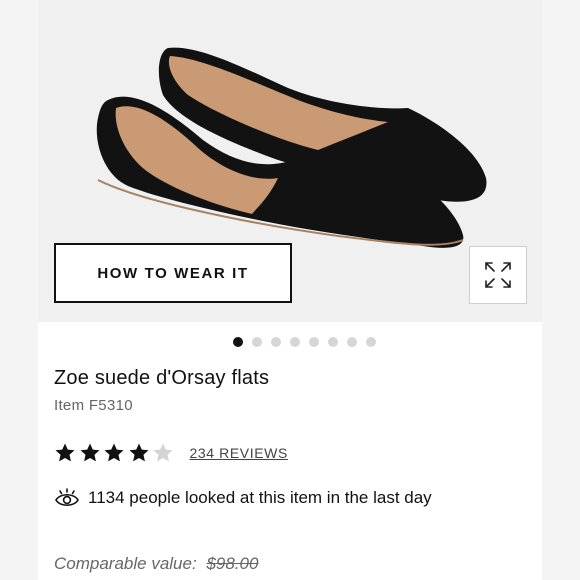 This screenshot has height=580, width=580. What do you see at coordinates (67, 497) in the screenshot?
I see `eye-icon` at bounding box center [67, 497].